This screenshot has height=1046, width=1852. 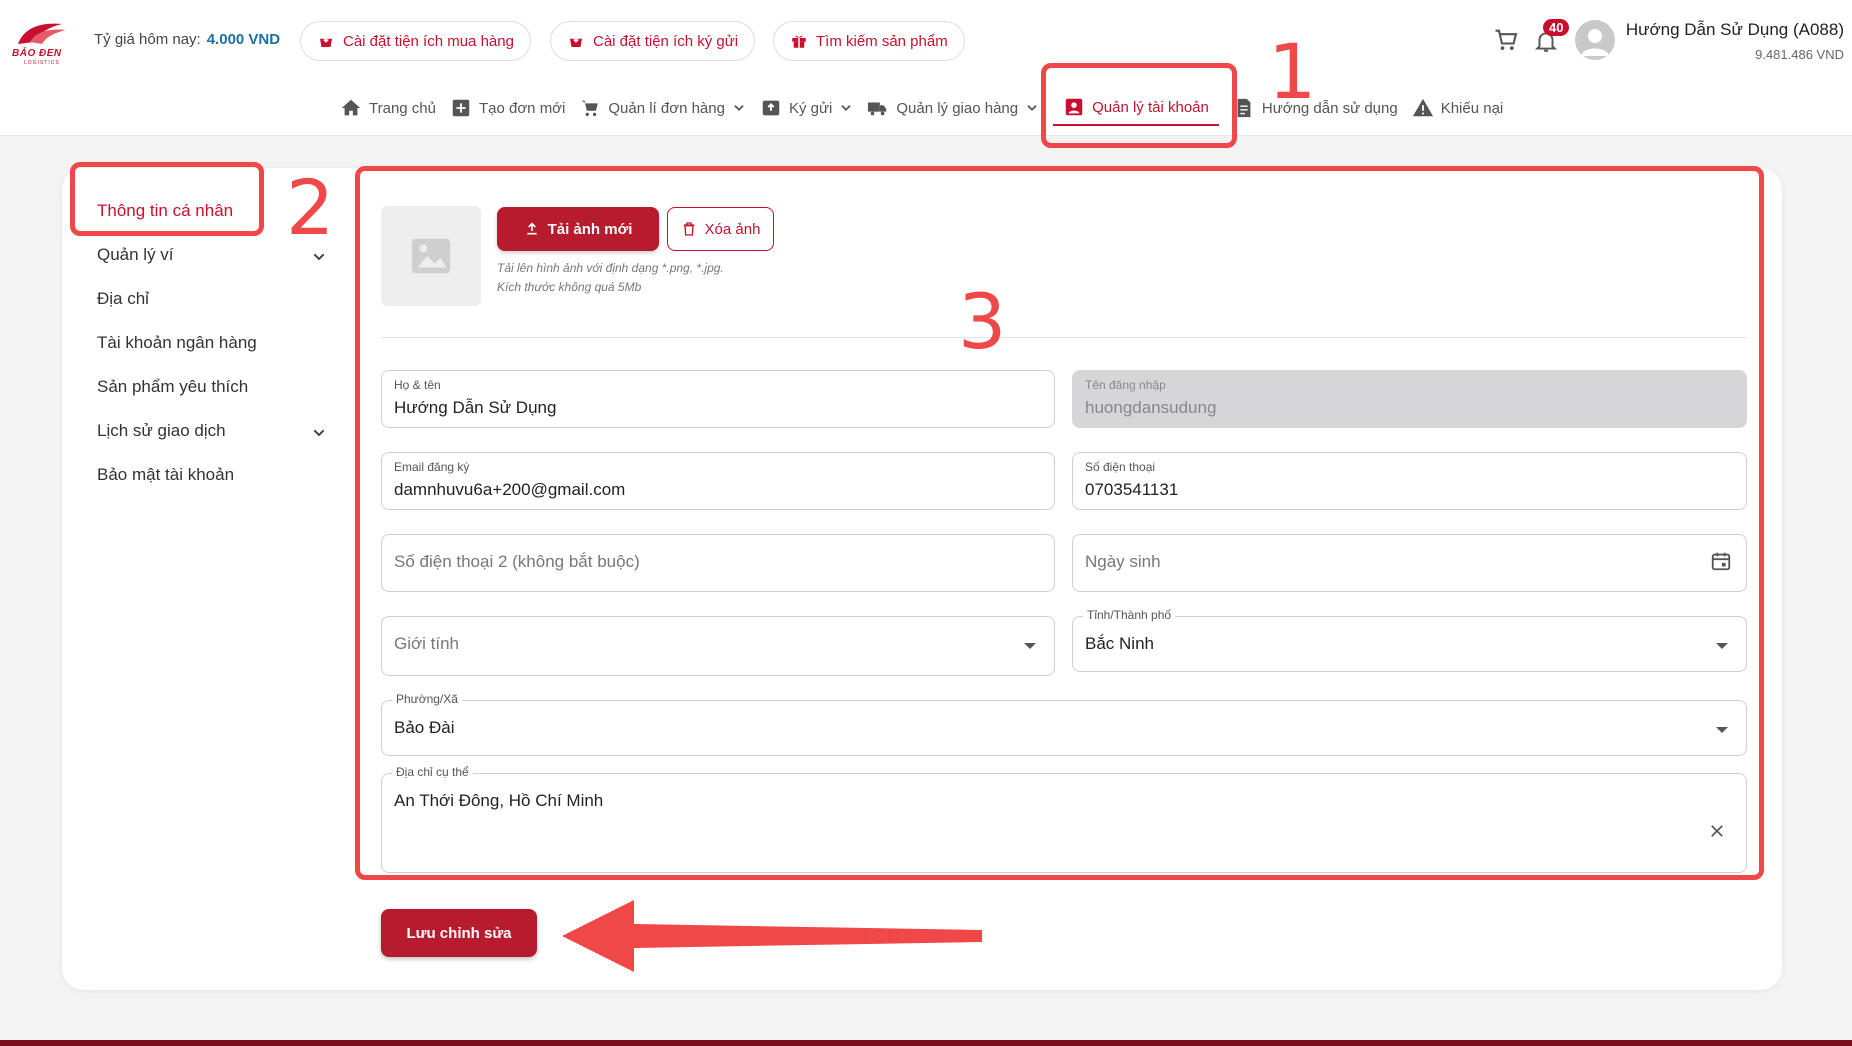 I want to click on logo-icon, so click(x=42, y=33).